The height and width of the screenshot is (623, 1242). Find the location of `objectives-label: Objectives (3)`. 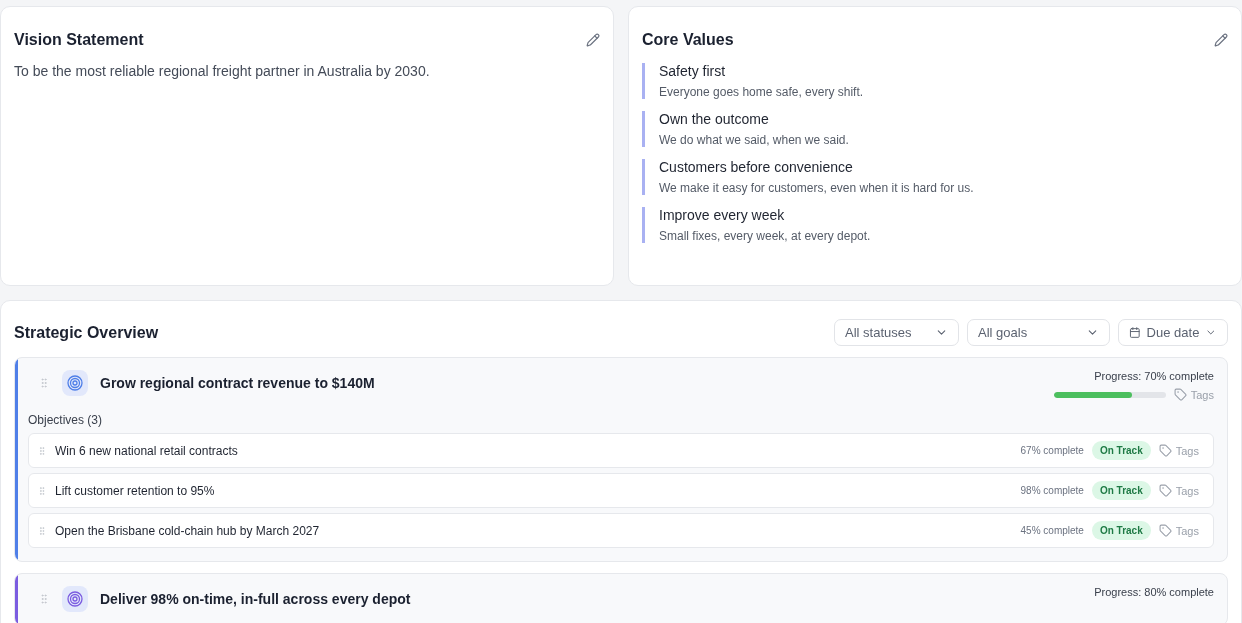

objectives-label: Objectives (3) is located at coordinates (66, 420).